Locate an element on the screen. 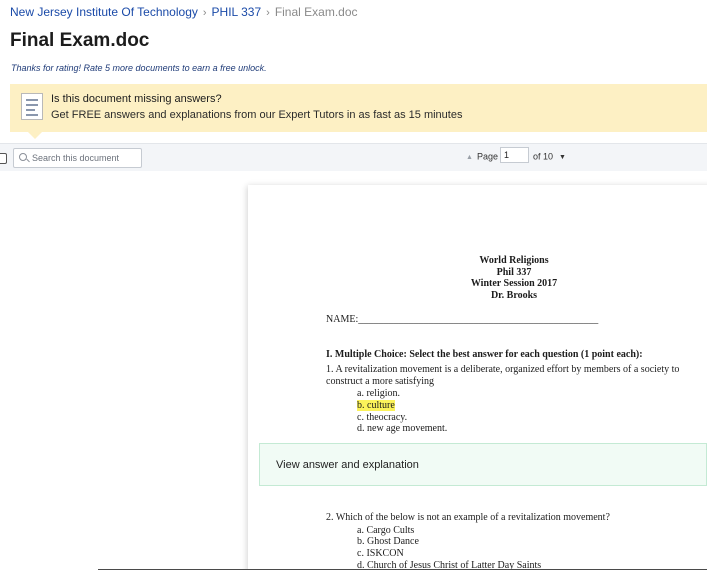 Image resolution: width=707 pixels, height=570 pixels. breadcrumb-school-link: New Jersey Institute Of Technology is located at coordinates (104, 12).